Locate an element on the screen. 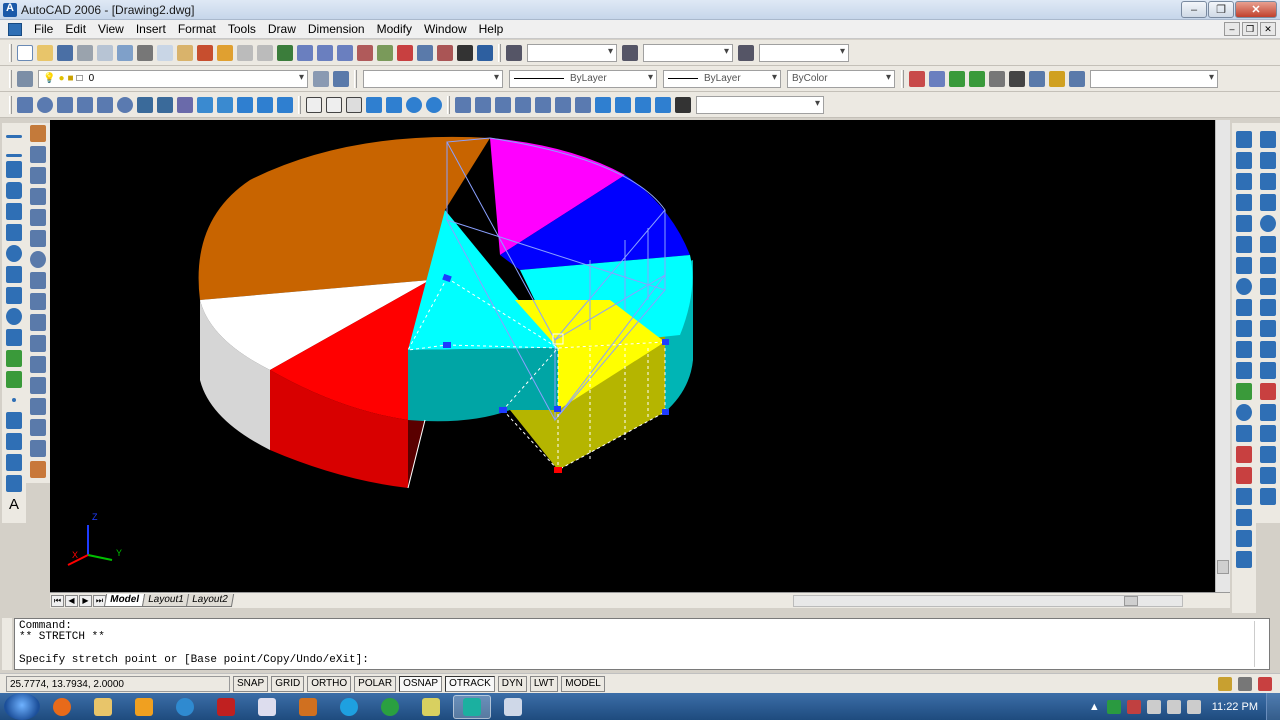 The width and height of the screenshot is (1280, 720). center-mark-icon is located at coordinates (1244, 412).